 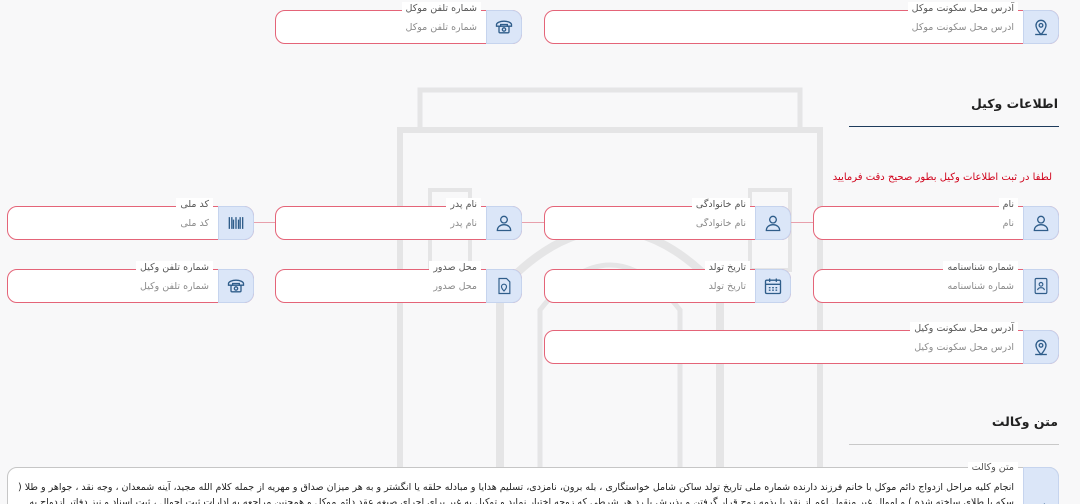 What do you see at coordinates (783, 27) in the screenshot?
I see `client-address-input` at bounding box center [783, 27].